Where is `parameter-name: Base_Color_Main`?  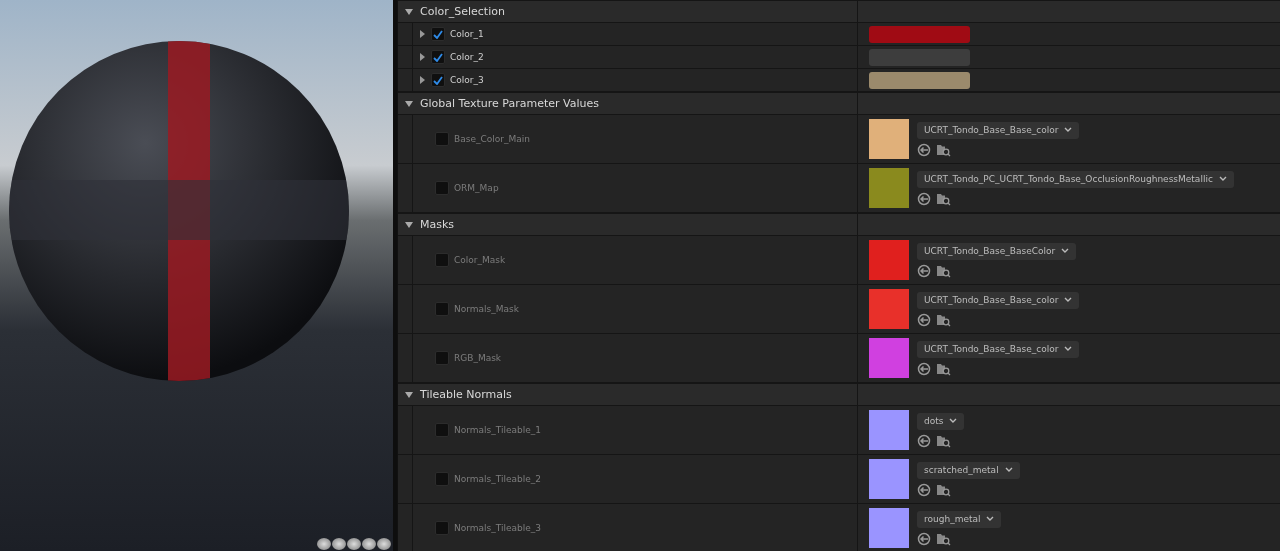
parameter-name: Base_Color_Main is located at coordinates (492, 139).